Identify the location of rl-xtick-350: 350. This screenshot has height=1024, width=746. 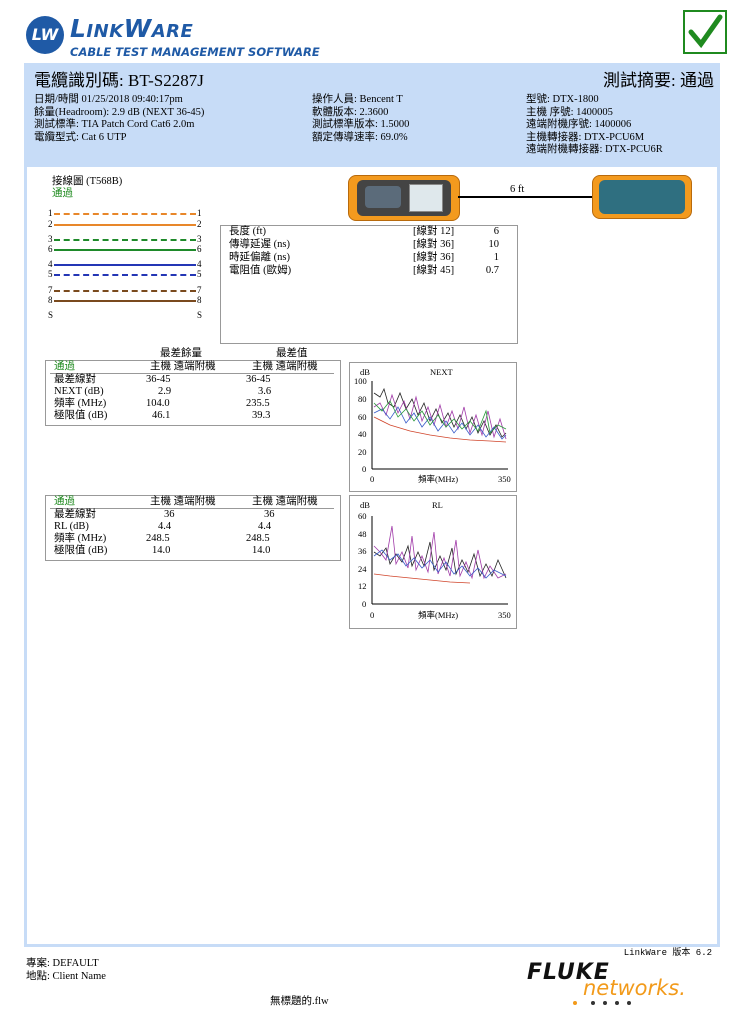
(504, 615).